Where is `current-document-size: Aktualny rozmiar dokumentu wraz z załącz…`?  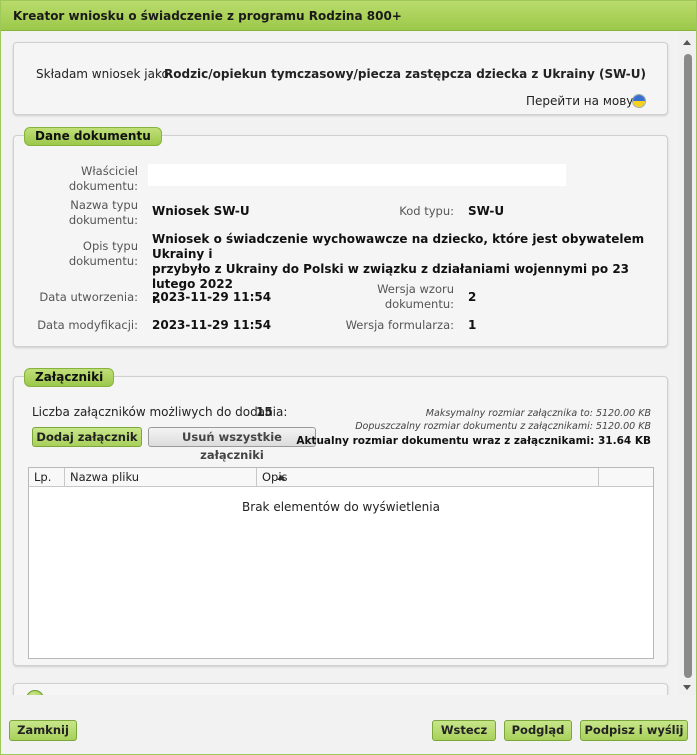 current-document-size: Aktualny rozmiar dokumentu wraz z załącz… is located at coordinates (473, 441).